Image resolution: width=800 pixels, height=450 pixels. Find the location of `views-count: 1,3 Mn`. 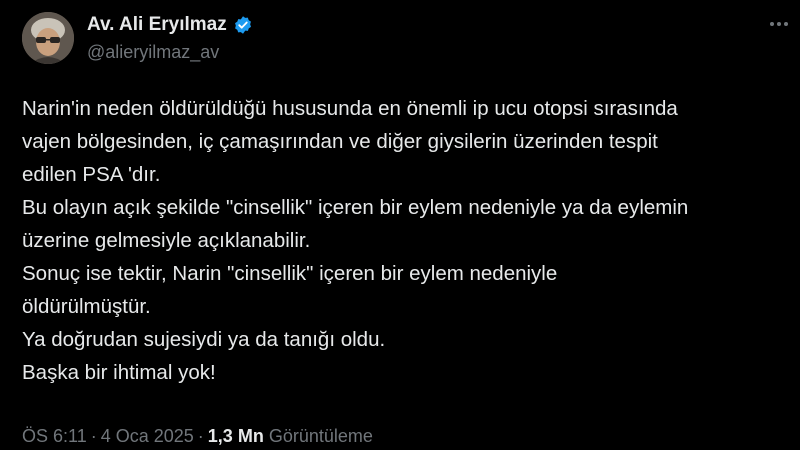

views-count: 1,3 Mn is located at coordinates (235, 436).